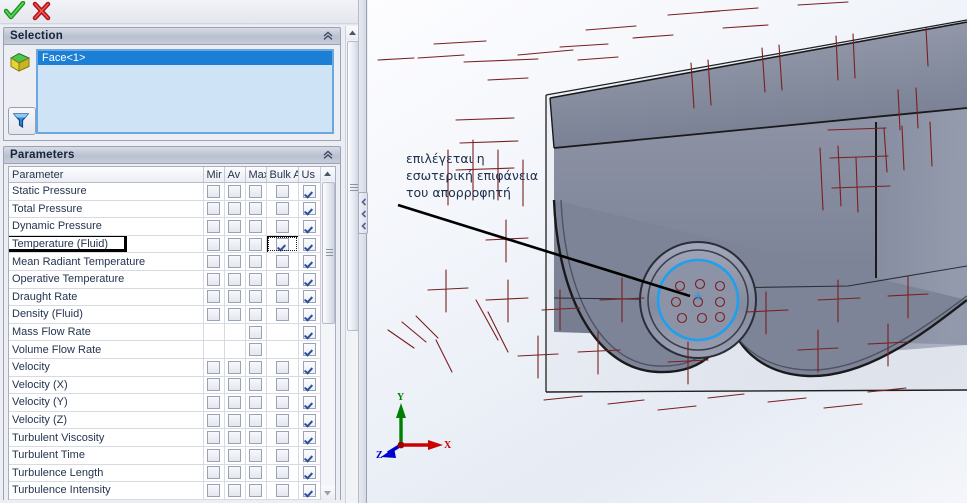 This screenshot has width=967, height=503. I want to click on table-row: Turbulence Length, so click(165, 473).